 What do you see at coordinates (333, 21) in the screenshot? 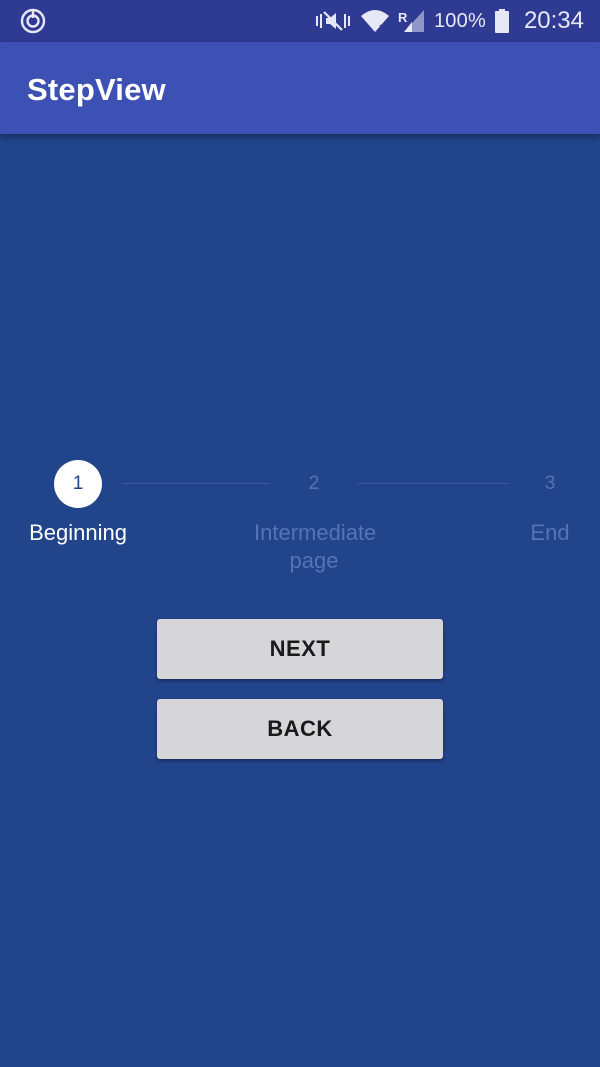
I see `mute-vibrate-icon` at bounding box center [333, 21].